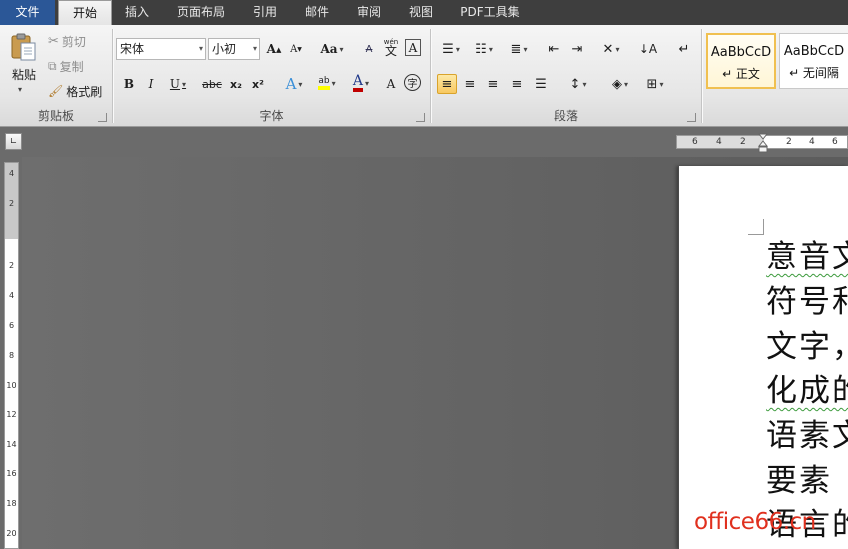 This screenshot has height=549, width=848. I want to click on align-center-icon: ≡, so click(470, 84).